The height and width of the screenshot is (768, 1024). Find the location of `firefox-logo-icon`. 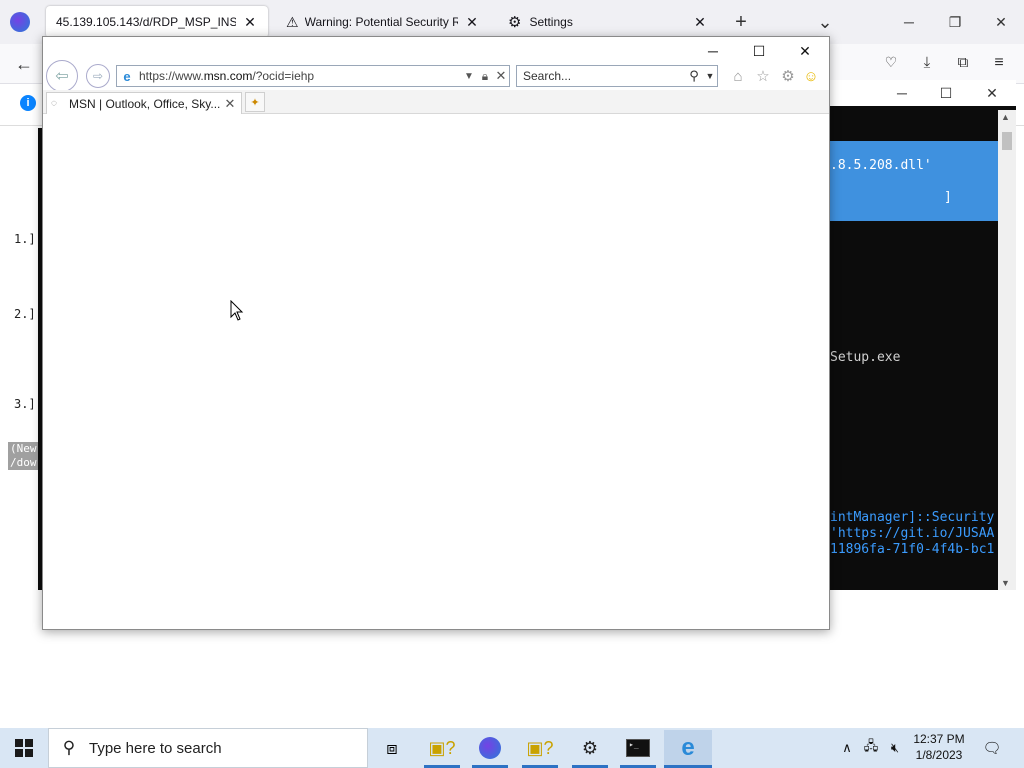

firefox-logo-icon is located at coordinates (20, 22).